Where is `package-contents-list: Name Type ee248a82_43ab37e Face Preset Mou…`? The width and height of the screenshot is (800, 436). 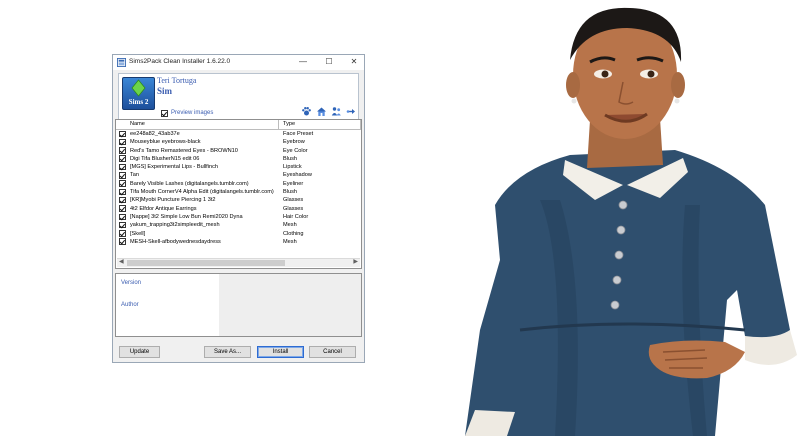 package-contents-list: Name Type ee248a82_43ab37e Face Preset Mou… is located at coordinates (238, 194).